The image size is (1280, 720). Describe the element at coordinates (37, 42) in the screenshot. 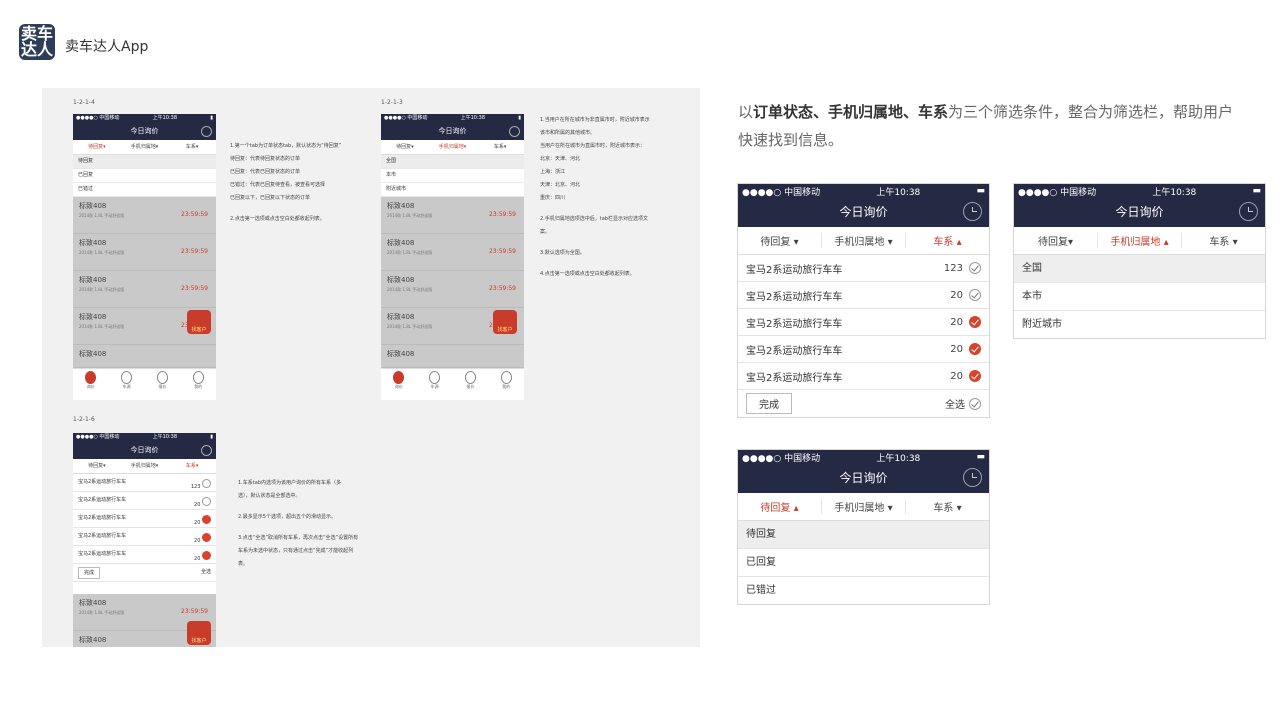

I see `app-logo: 卖车 达人` at that location.